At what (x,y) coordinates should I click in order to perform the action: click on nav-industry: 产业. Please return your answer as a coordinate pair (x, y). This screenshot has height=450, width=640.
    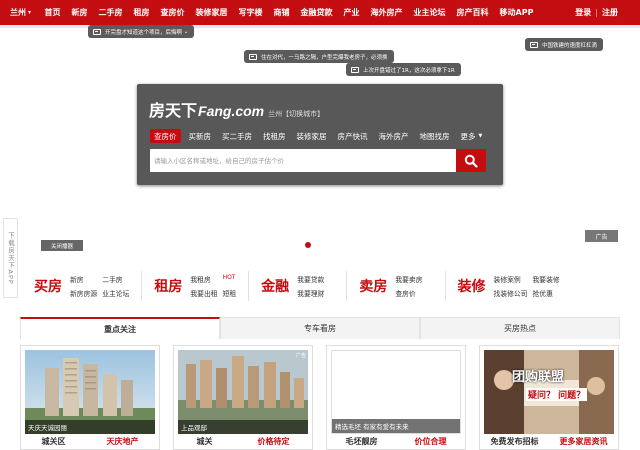
    Looking at the image, I should click on (351, 12).